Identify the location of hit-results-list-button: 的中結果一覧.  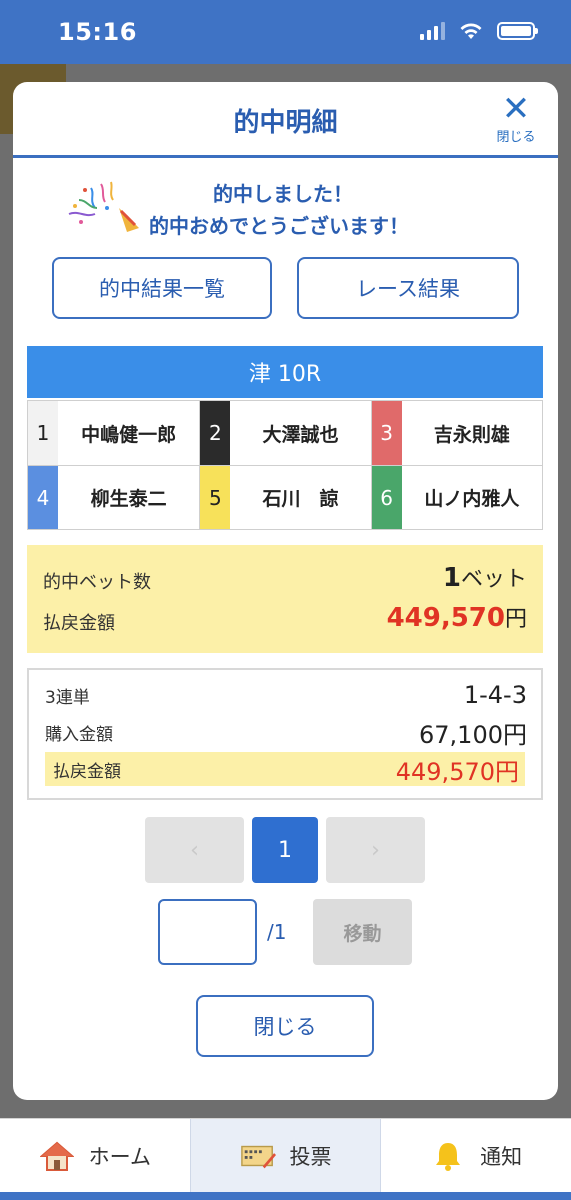
(162, 288).